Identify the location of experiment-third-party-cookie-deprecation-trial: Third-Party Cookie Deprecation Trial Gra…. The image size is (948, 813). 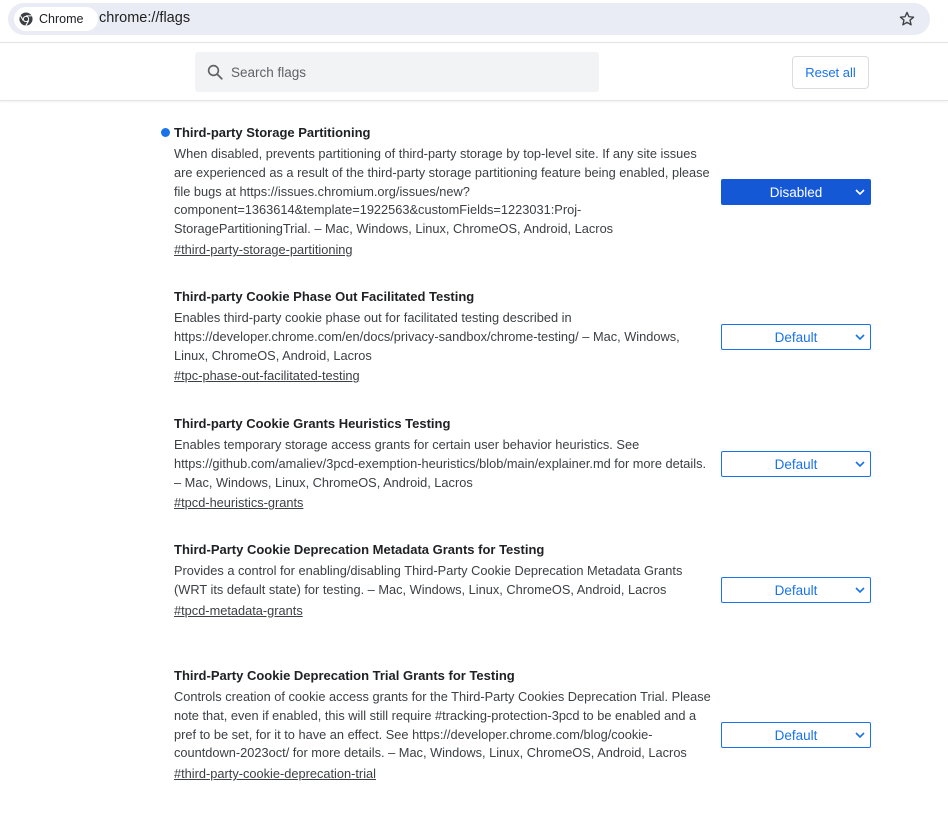
(444, 725).